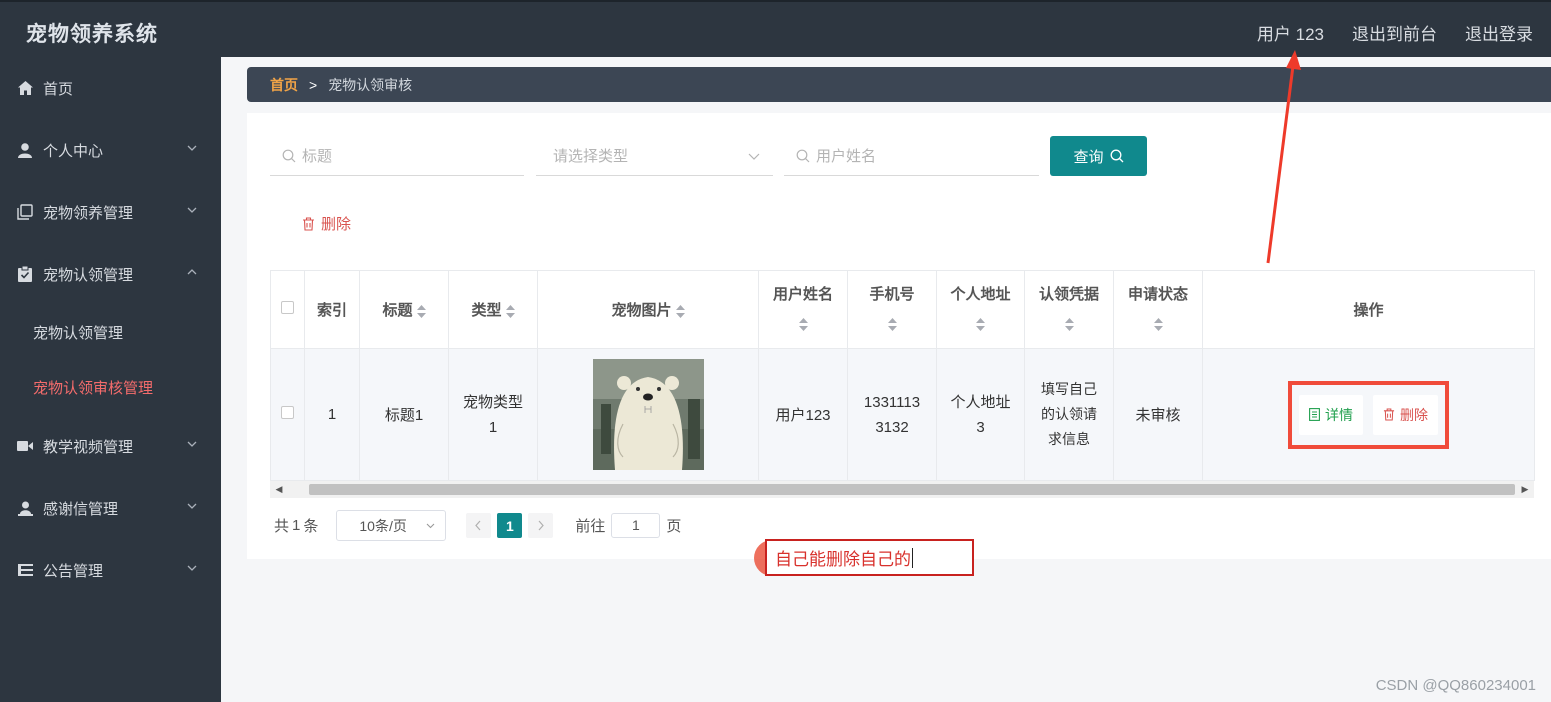 Image resolution: width=1551 pixels, height=702 pixels. I want to click on goto-label: 前往, so click(590, 526).